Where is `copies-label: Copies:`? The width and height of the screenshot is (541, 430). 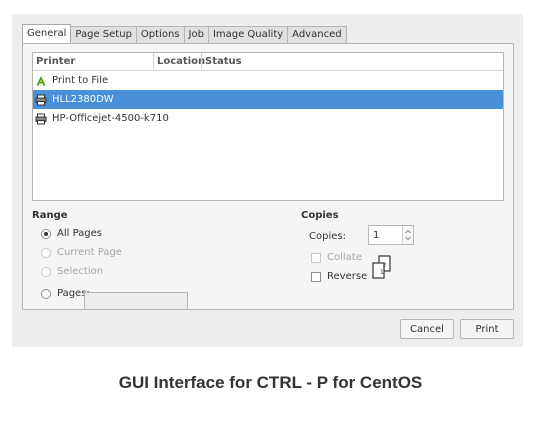
copies-label: Copies: is located at coordinates (327, 236).